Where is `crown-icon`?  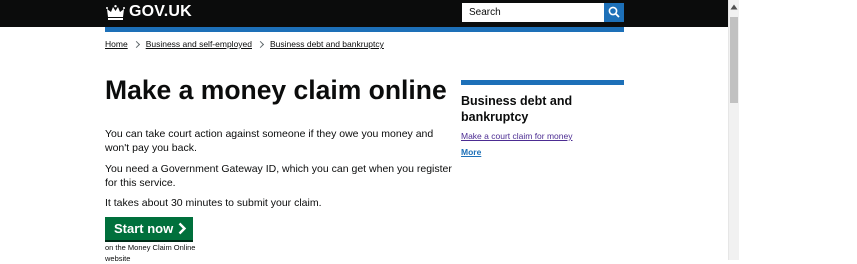
crown-icon is located at coordinates (115, 12).